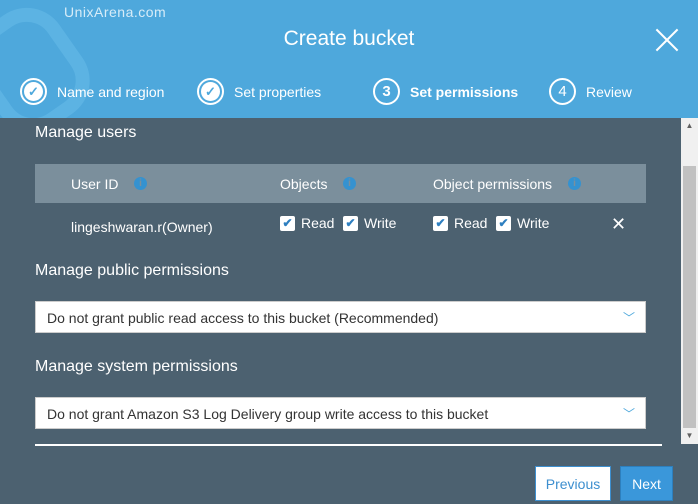 The width and height of the screenshot is (698, 504). I want to click on scroll-up-icon: ▲, so click(689, 126).